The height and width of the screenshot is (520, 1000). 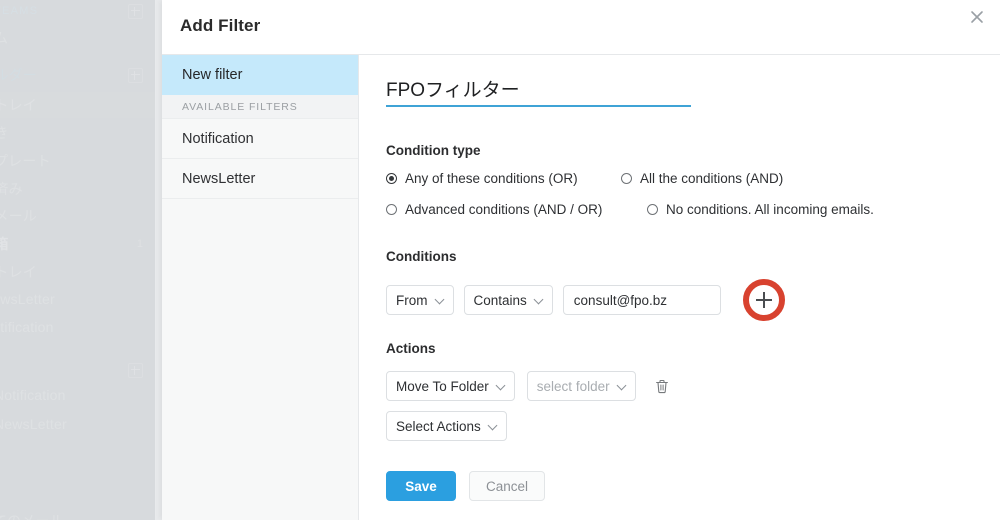 What do you see at coordinates (712, 178) in the screenshot?
I see `radio-label: All the conditions (AND)` at bounding box center [712, 178].